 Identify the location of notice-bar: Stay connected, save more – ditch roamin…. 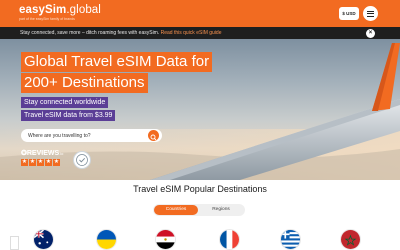
(200, 33).